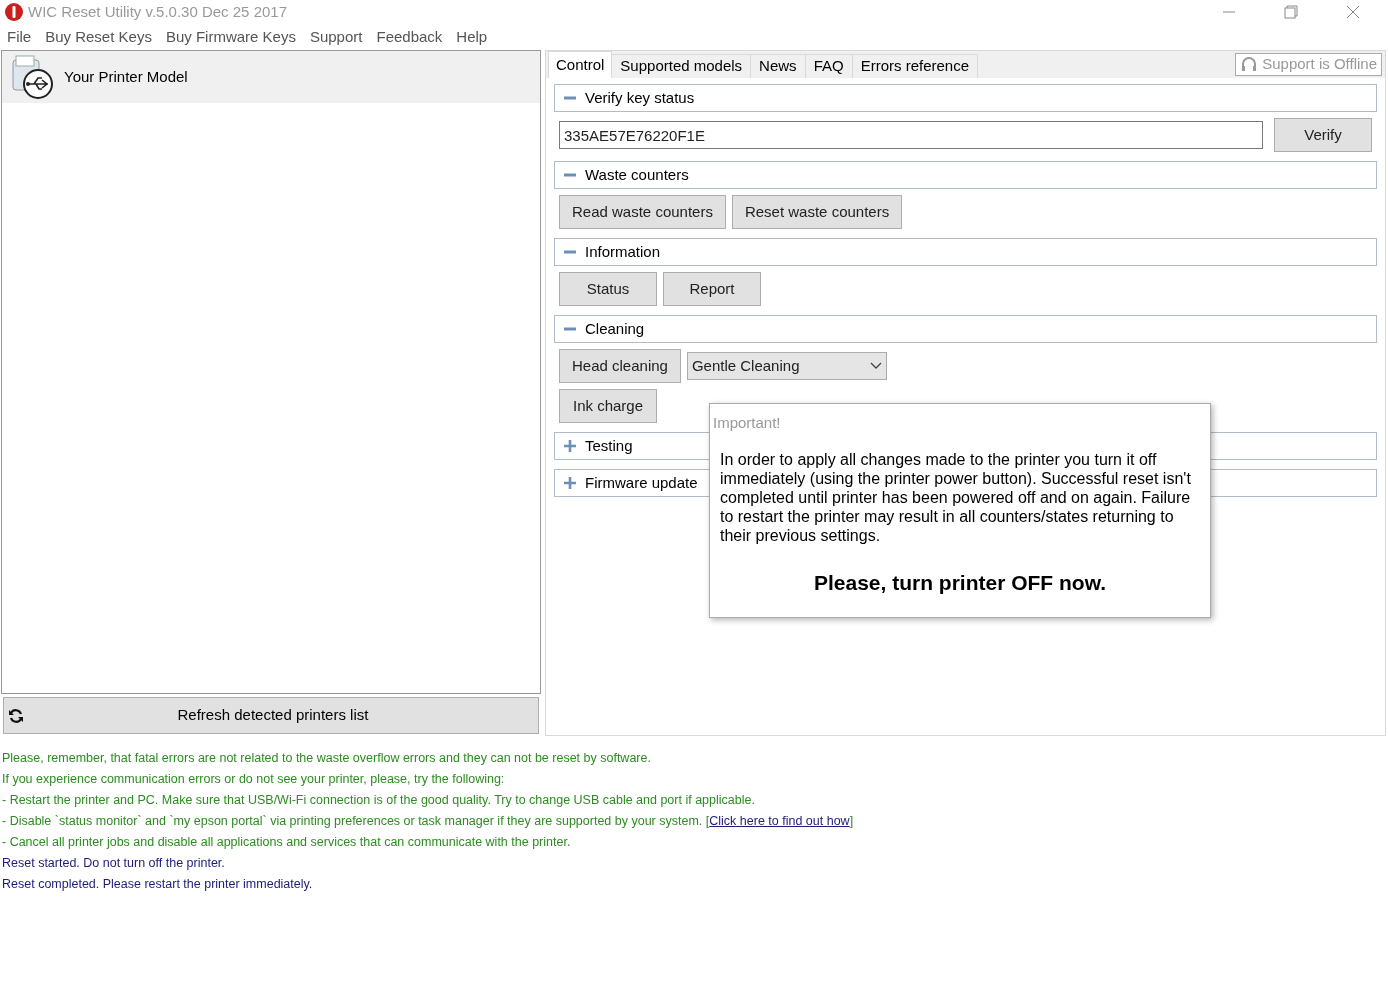 Image resolution: width=1388 pixels, height=1003 pixels. What do you see at coordinates (114, 863) in the screenshot?
I see `log-line: Reset started. Do not turn off the printer.` at bounding box center [114, 863].